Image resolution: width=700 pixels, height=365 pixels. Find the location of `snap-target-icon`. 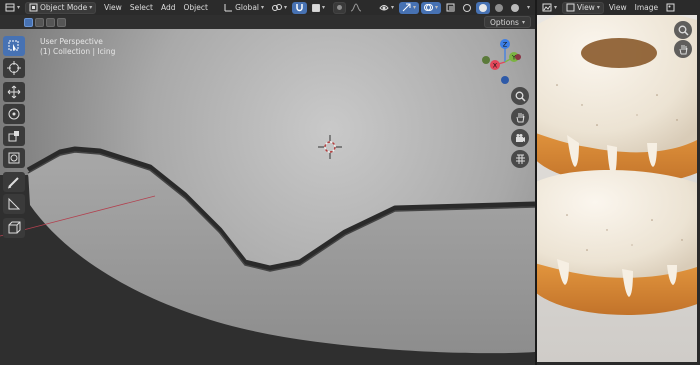

snap-target-icon is located at coordinates (316, 7).